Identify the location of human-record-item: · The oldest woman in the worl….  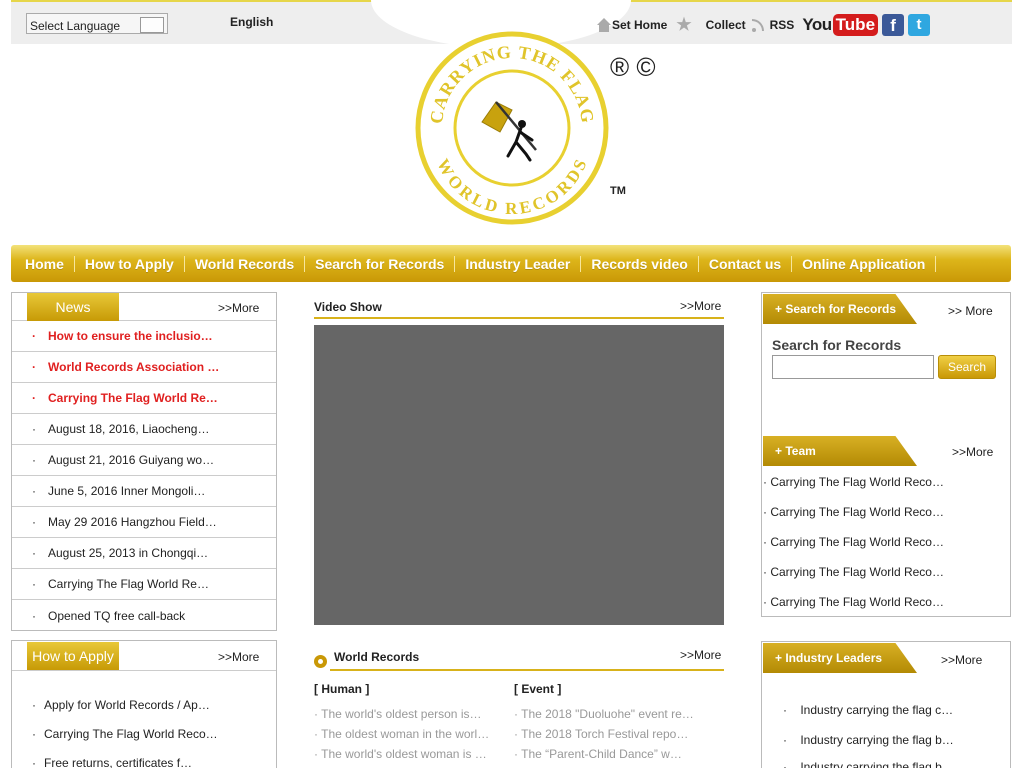
(401, 734).